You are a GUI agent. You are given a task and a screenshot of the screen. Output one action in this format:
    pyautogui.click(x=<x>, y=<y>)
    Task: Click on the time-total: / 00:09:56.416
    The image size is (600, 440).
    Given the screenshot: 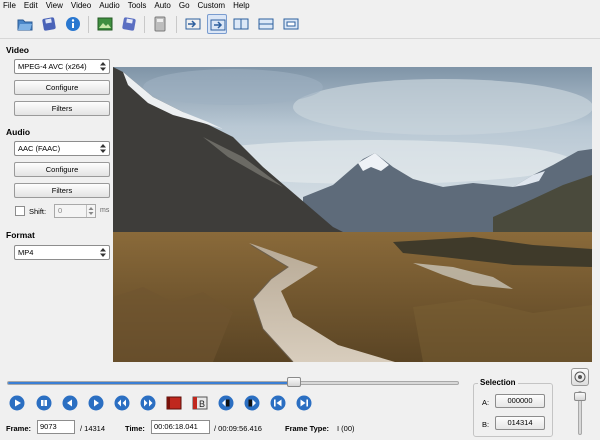 What is the action you would take?
    pyautogui.click(x=238, y=428)
    